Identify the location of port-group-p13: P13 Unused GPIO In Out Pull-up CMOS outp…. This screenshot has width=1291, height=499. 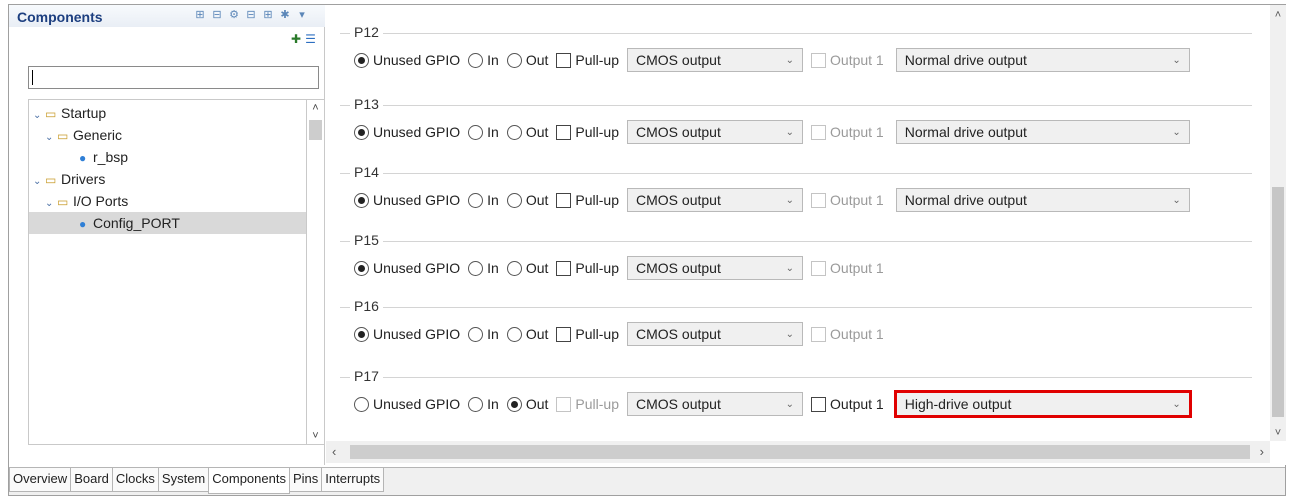
(796, 126).